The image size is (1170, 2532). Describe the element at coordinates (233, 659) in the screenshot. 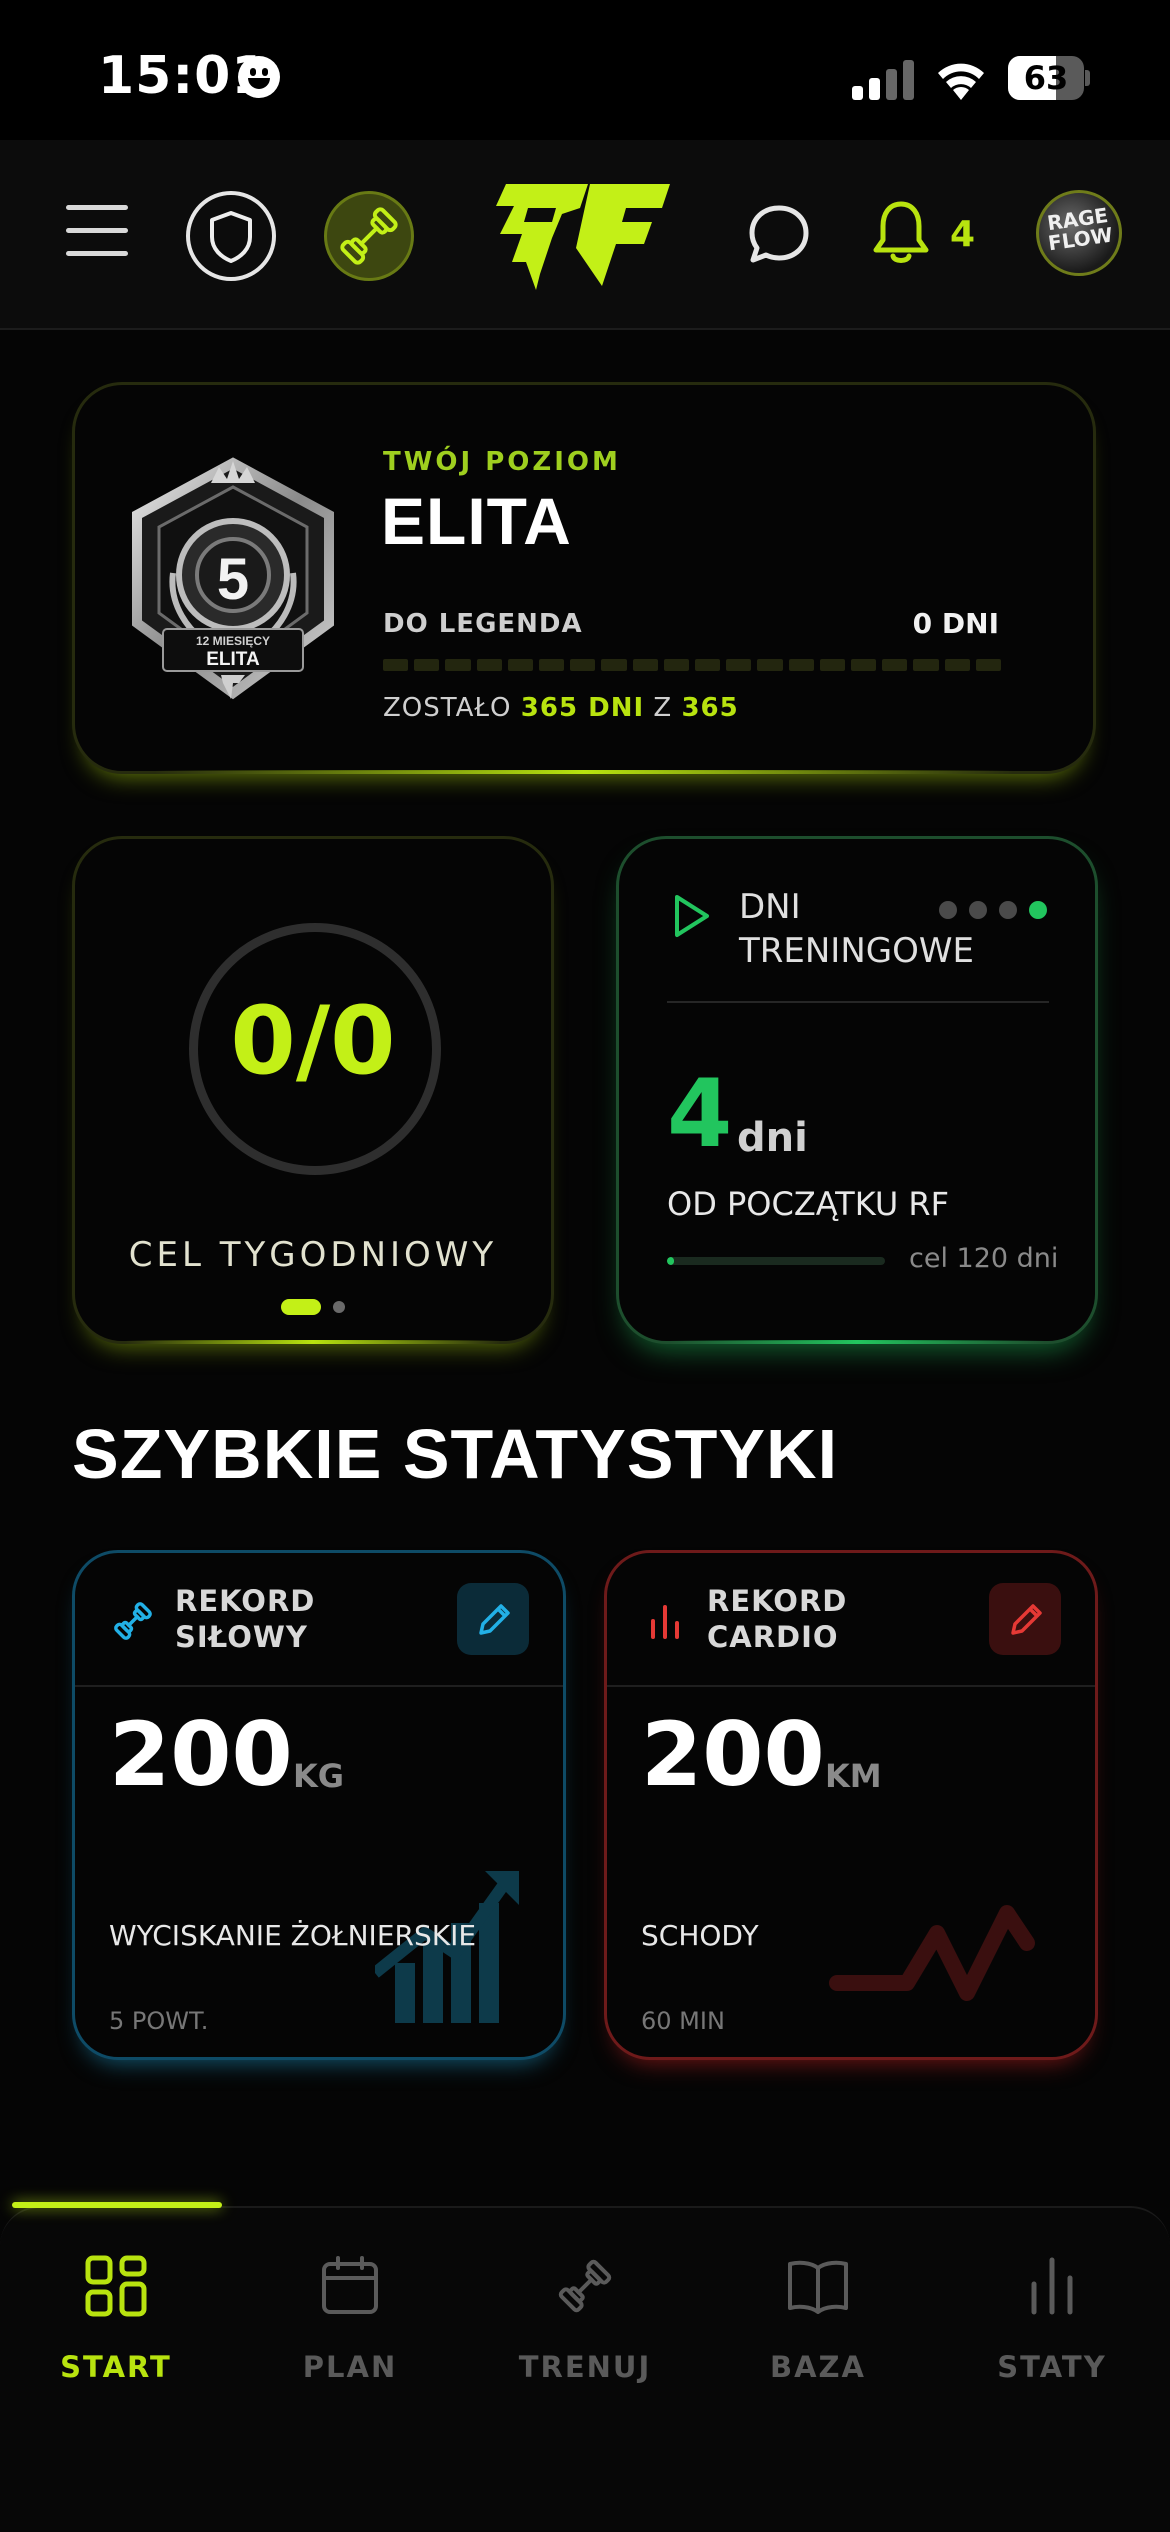

I see `badge-name: ELITA` at that location.